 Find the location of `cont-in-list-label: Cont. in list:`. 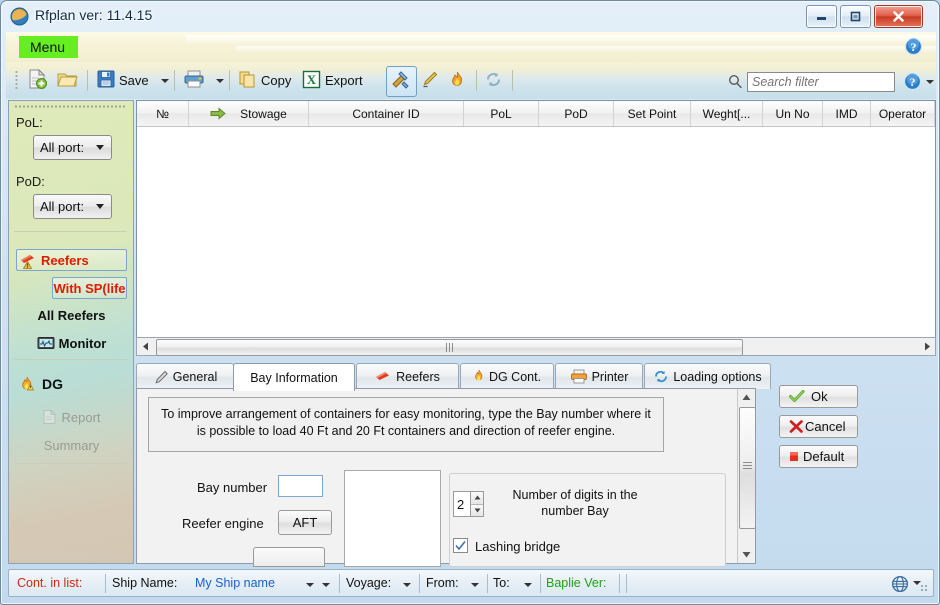

cont-in-list-label: Cont. in list: is located at coordinates (50, 583).